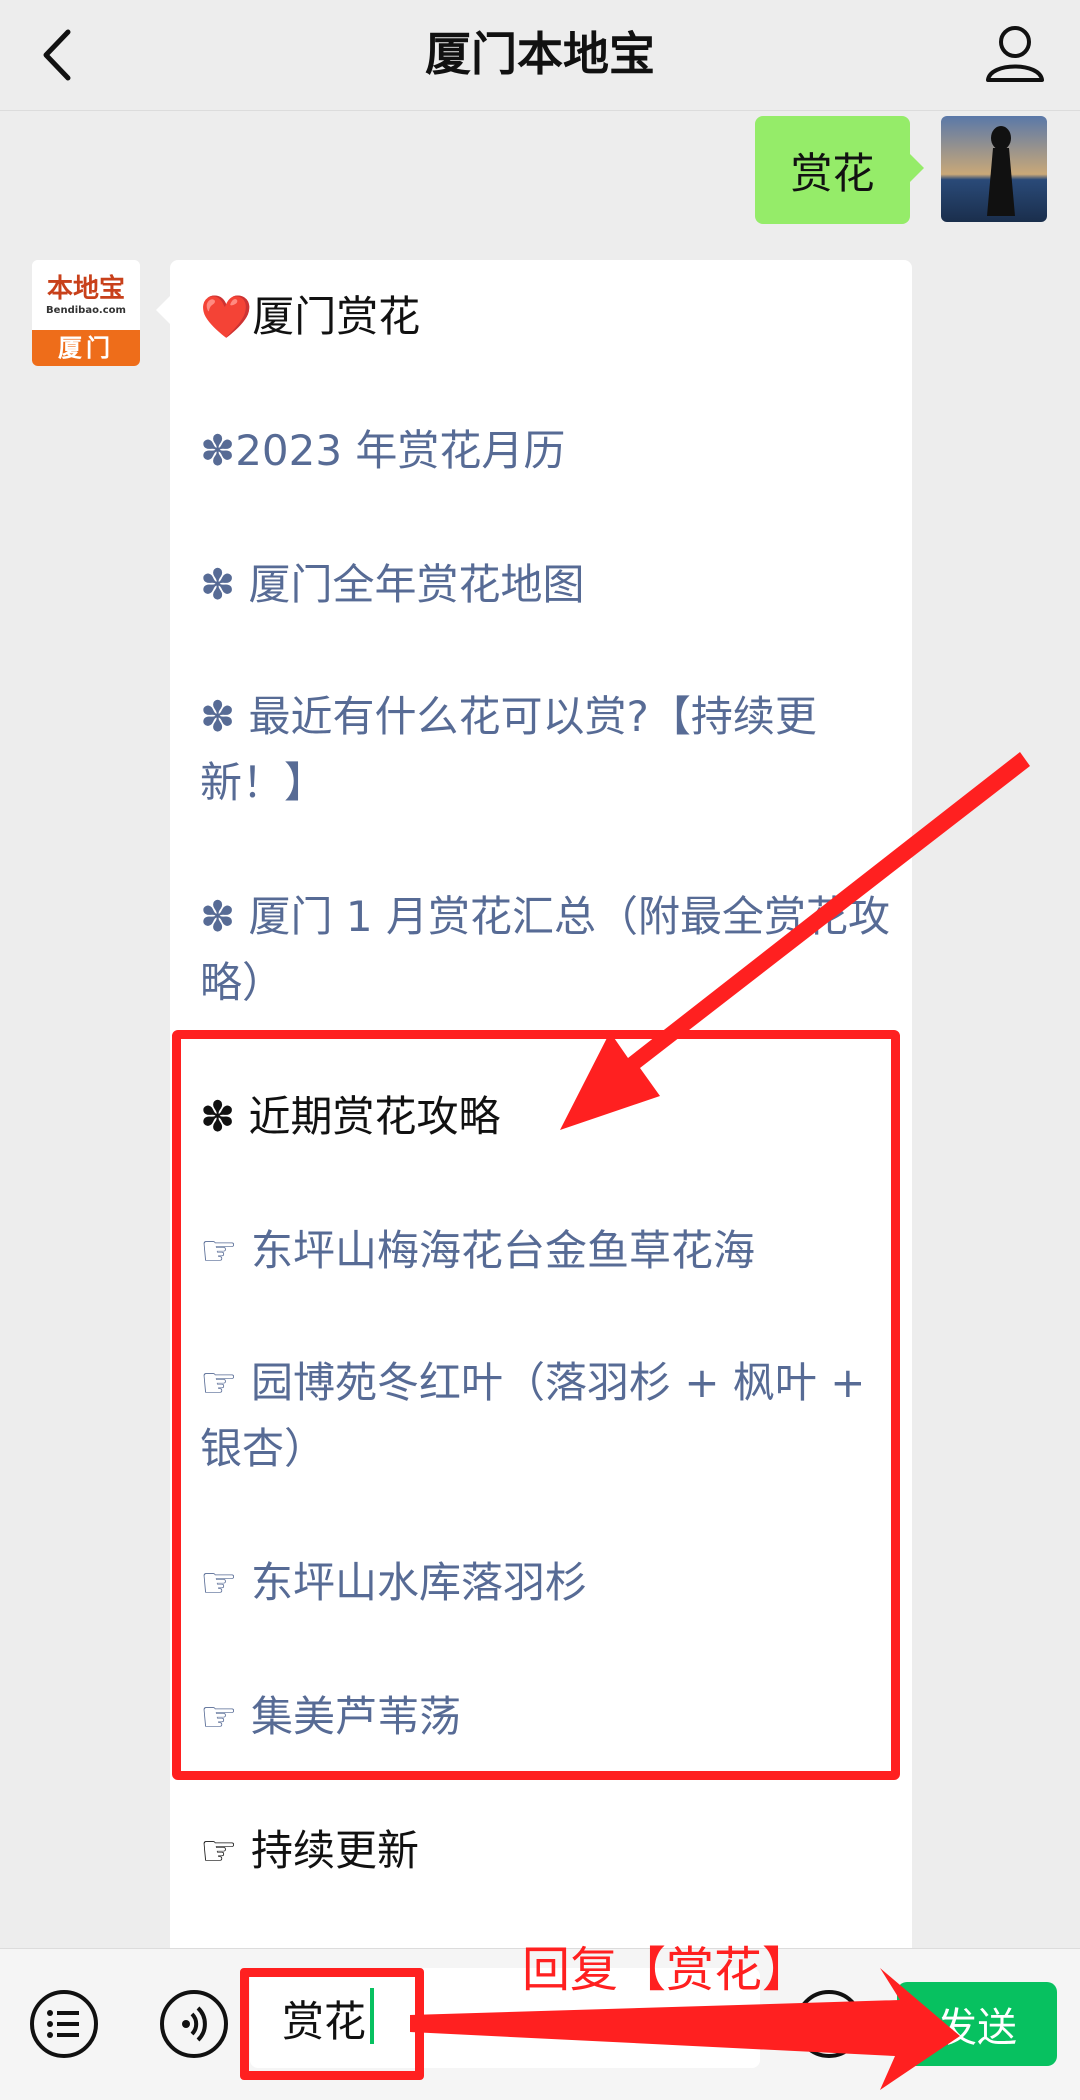  What do you see at coordinates (85, 289) in the screenshot?
I see `avatar-brand-name: 本地宝` at bounding box center [85, 289].